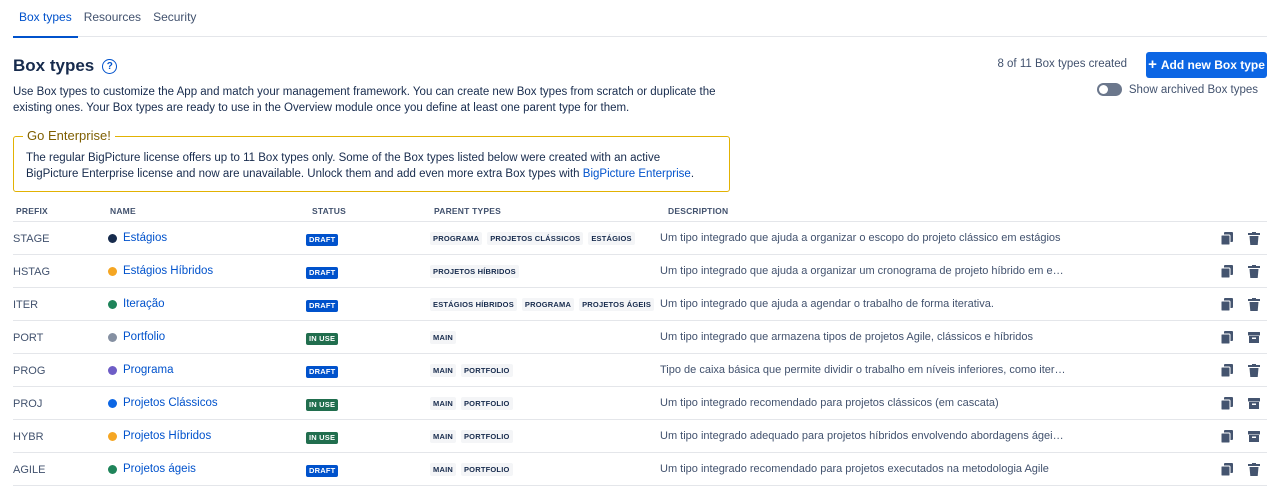  I want to click on box-type-name-link: Projetos Clássicos, so click(170, 403).